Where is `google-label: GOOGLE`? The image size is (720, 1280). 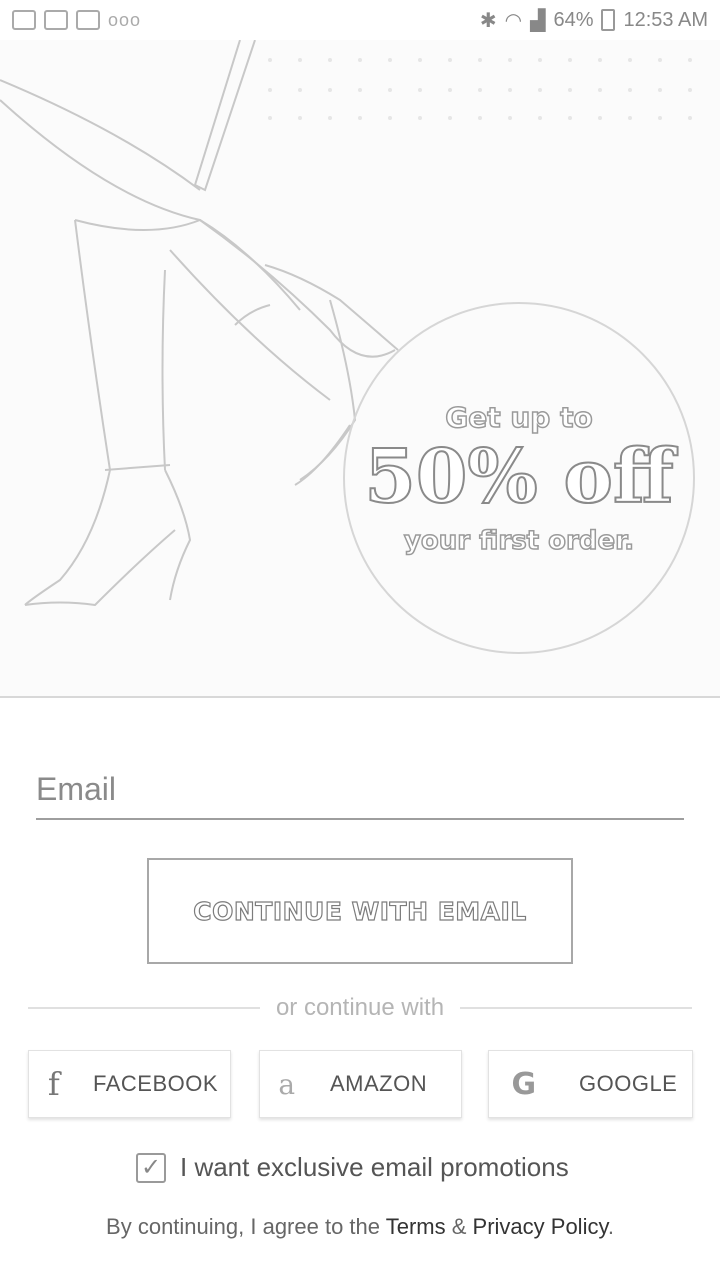
google-label: GOOGLE is located at coordinates (628, 1083).